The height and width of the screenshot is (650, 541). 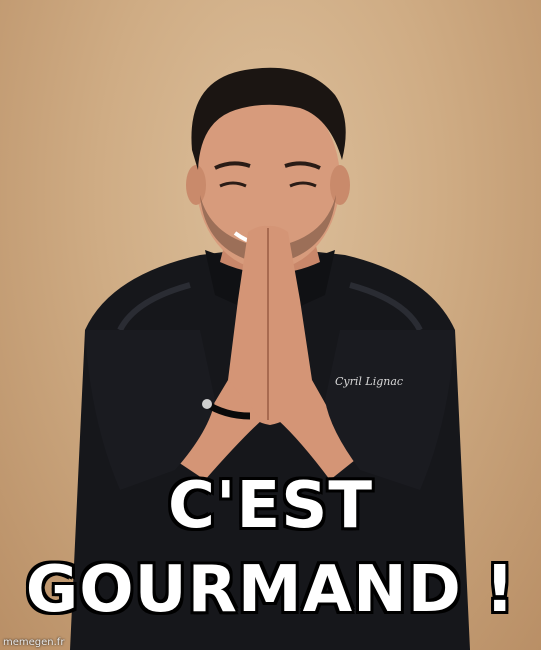 What do you see at coordinates (369, 381) in the screenshot?
I see `jacket-embroidery: Cyril Lignac` at bounding box center [369, 381].